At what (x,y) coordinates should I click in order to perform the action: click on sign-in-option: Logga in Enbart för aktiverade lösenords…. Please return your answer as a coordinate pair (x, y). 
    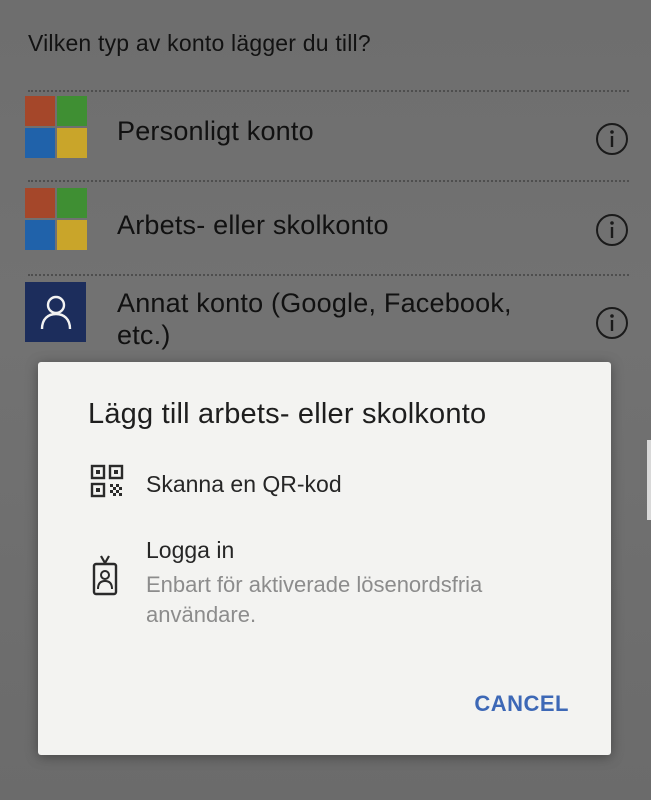
    Looking at the image, I should click on (324, 587).